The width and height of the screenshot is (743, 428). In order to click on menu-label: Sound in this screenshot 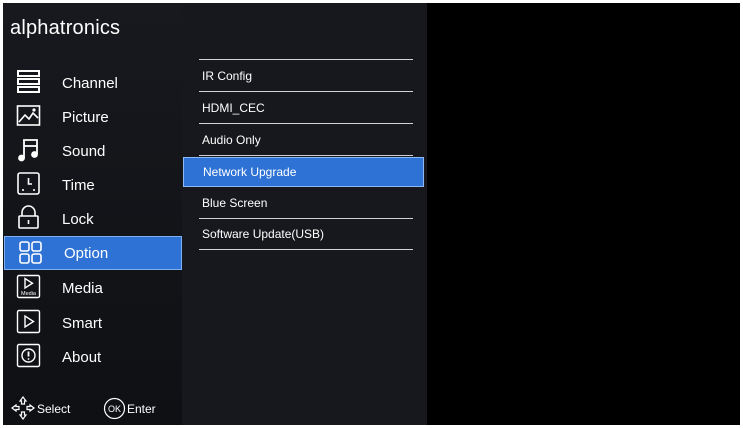, I will do `click(84, 151)`.